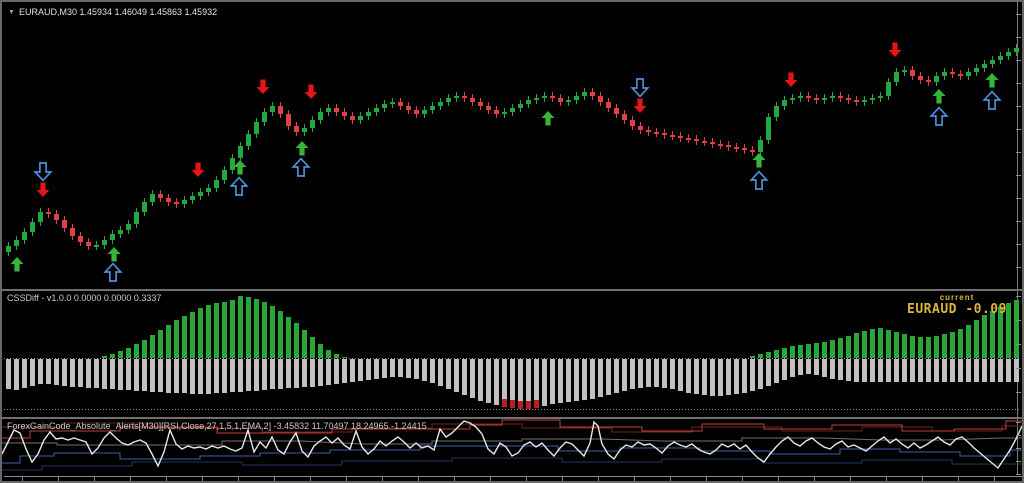 The height and width of the screenshot is (483, 1024). I want to click on time-axis, so click(512, 478).